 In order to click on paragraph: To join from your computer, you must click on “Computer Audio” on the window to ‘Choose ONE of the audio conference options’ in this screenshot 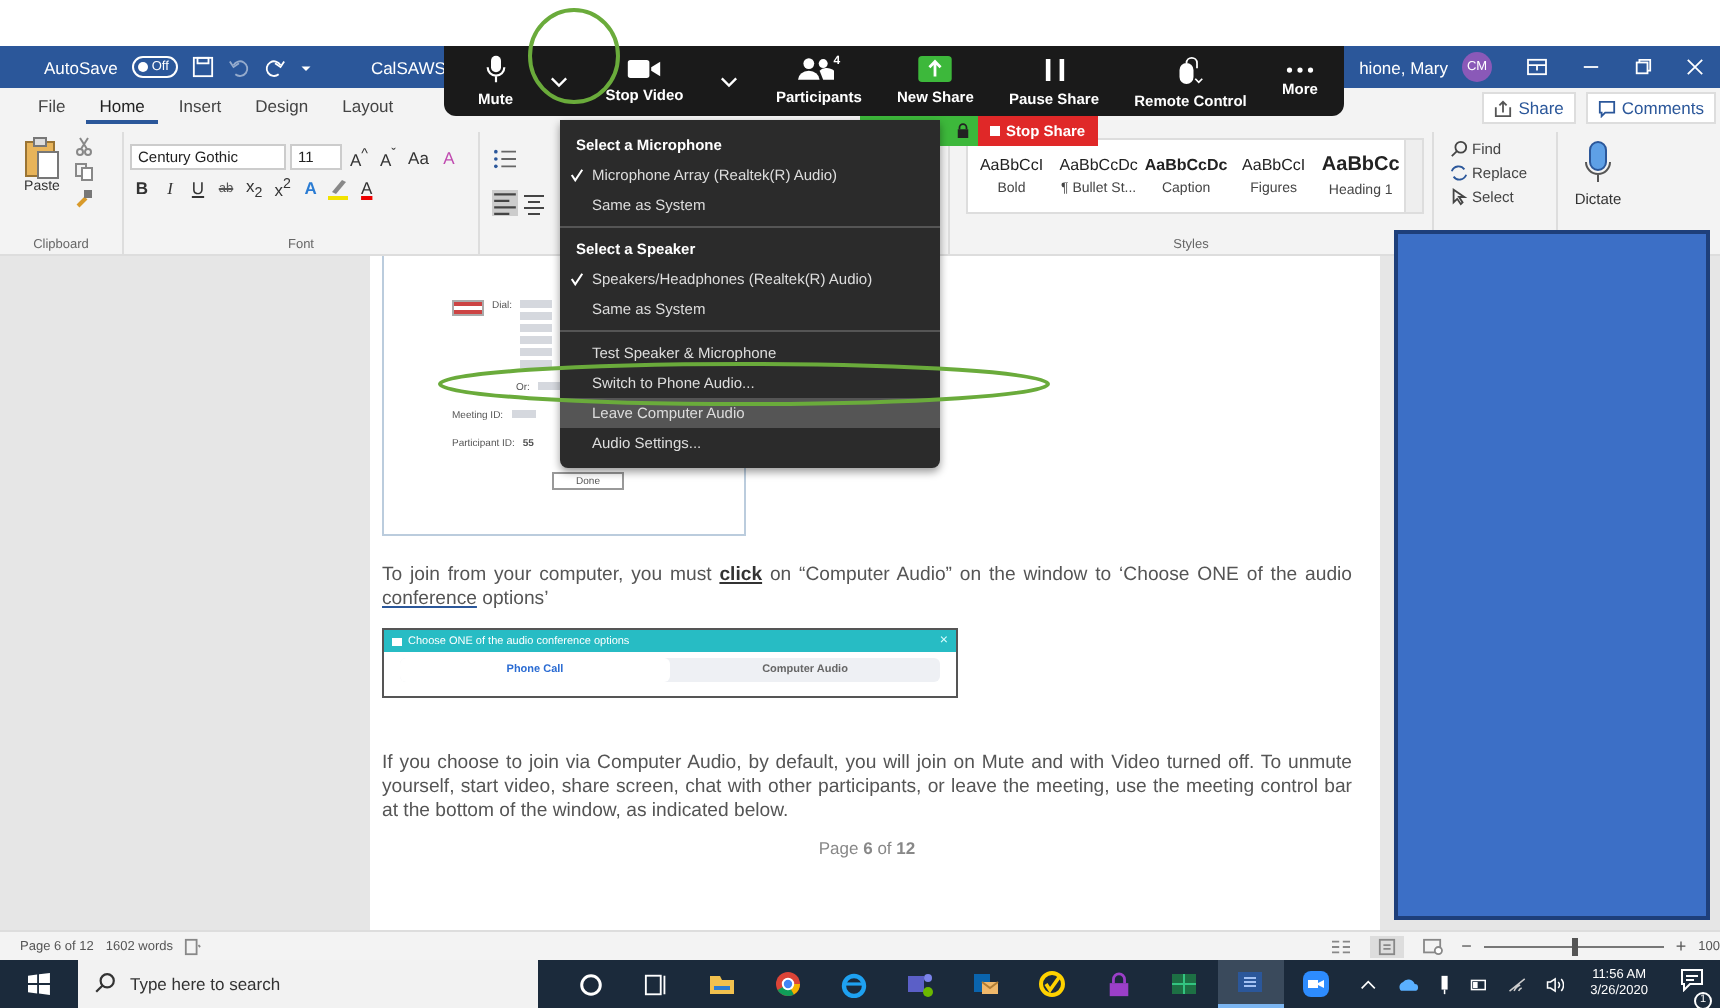, I will do `click(867, 588)`.